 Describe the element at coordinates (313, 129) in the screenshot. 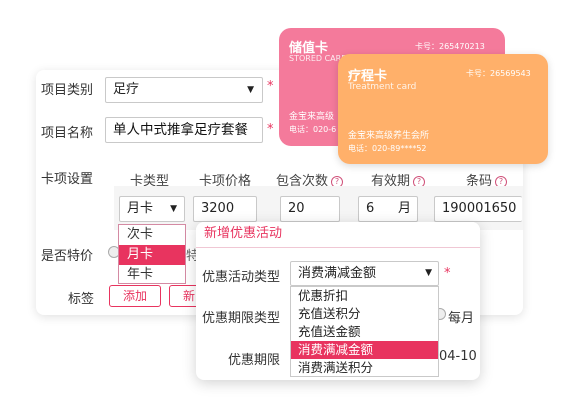

I see `stored-card-phone: 电话：020-6` at that location.